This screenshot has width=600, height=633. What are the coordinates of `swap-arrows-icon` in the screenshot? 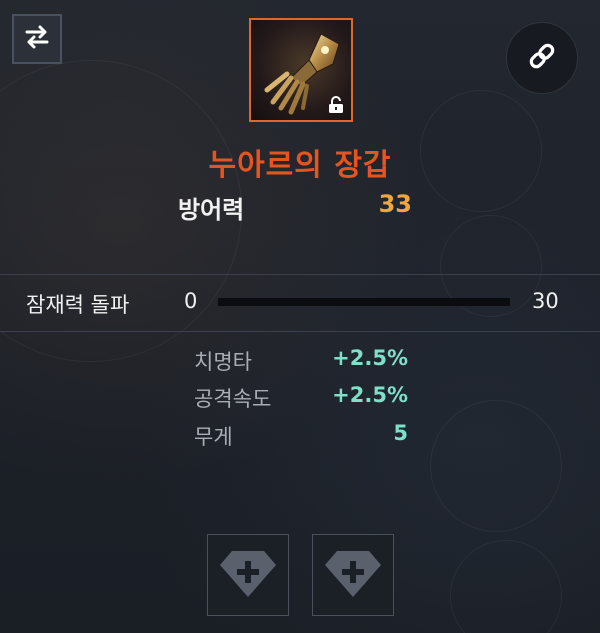 It's located at (37, 39).